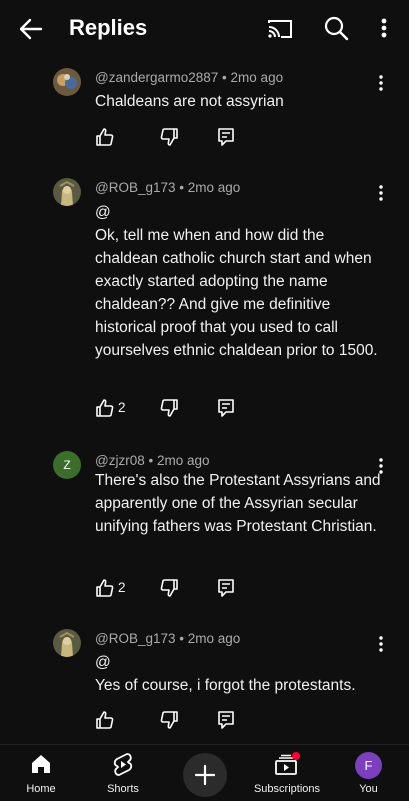 The width and height of the screenshot is (409, 801). What do you see at coordinates (287, 773) in the screenshot?
I see `nav-subscriptions: Subscriptions` at bounding box center [287, 773].